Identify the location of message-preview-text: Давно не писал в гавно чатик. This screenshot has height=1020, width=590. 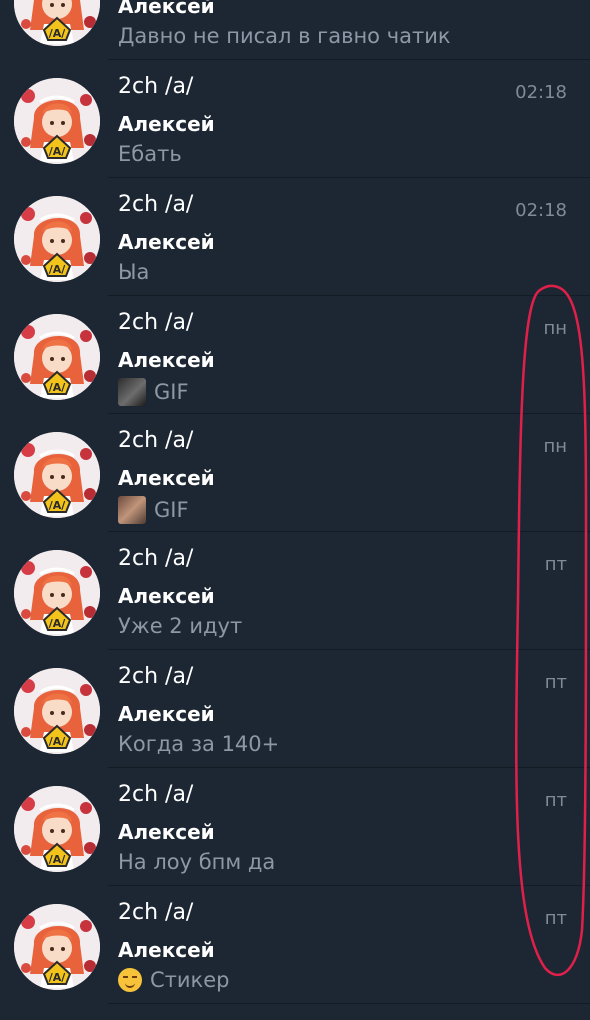
(284, 36).